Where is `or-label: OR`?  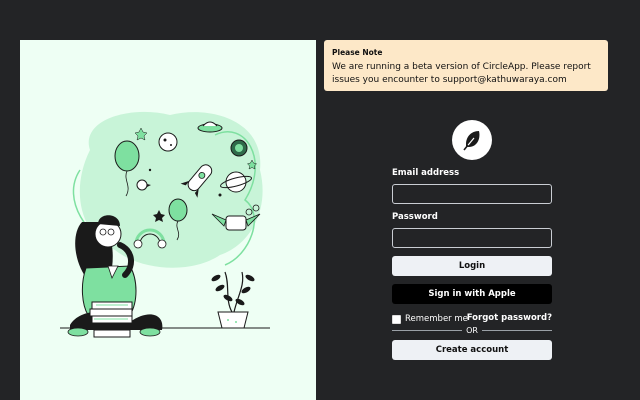
or-label: OR is located at coordinates (472, 330).